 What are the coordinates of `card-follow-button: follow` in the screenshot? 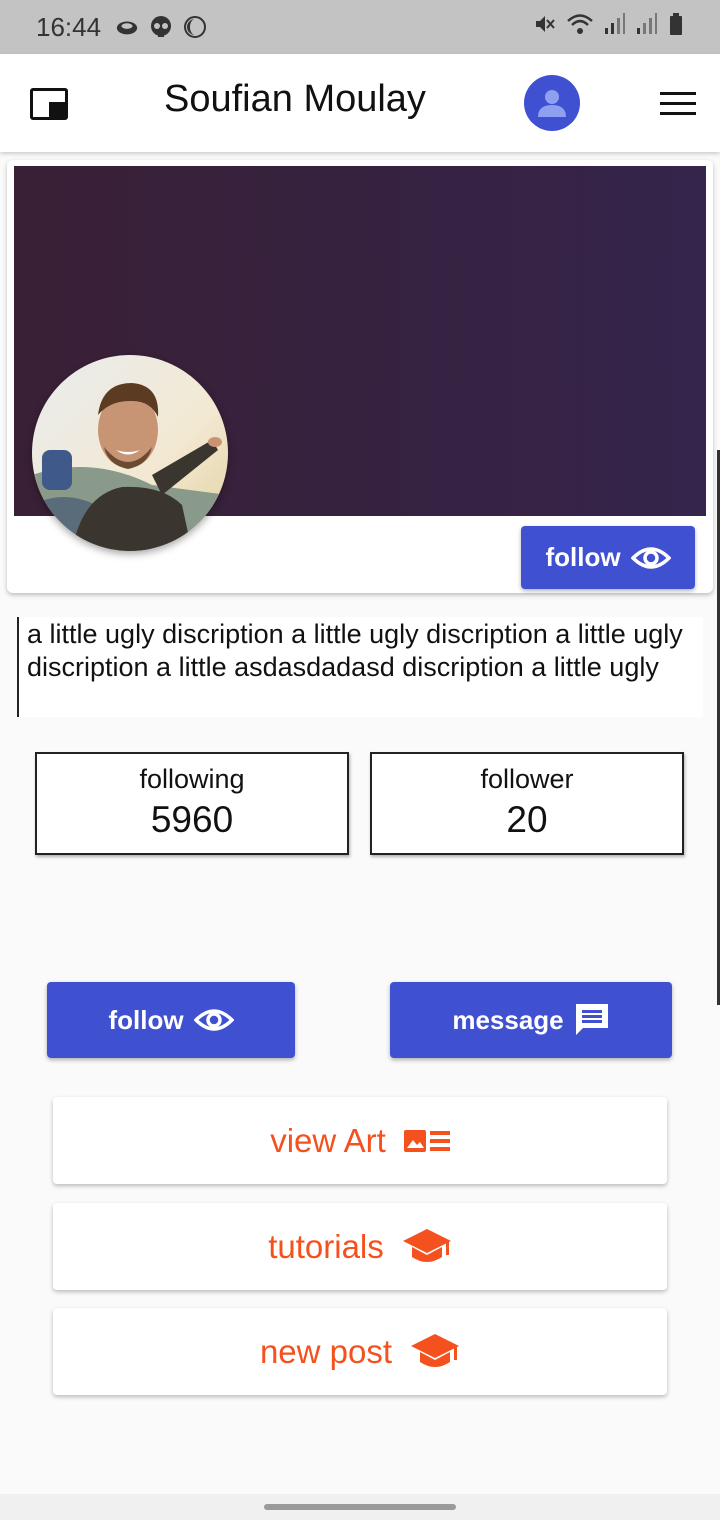 It's located at (608, 557).